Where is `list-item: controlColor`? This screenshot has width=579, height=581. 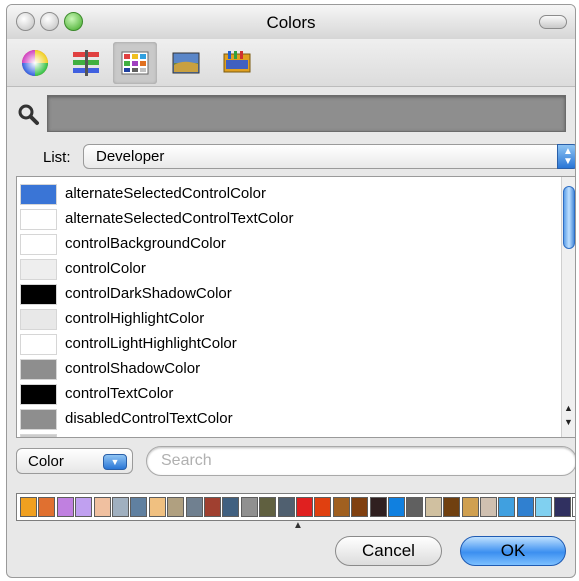
list-item: controlColor is located at coordinates (286, 269).